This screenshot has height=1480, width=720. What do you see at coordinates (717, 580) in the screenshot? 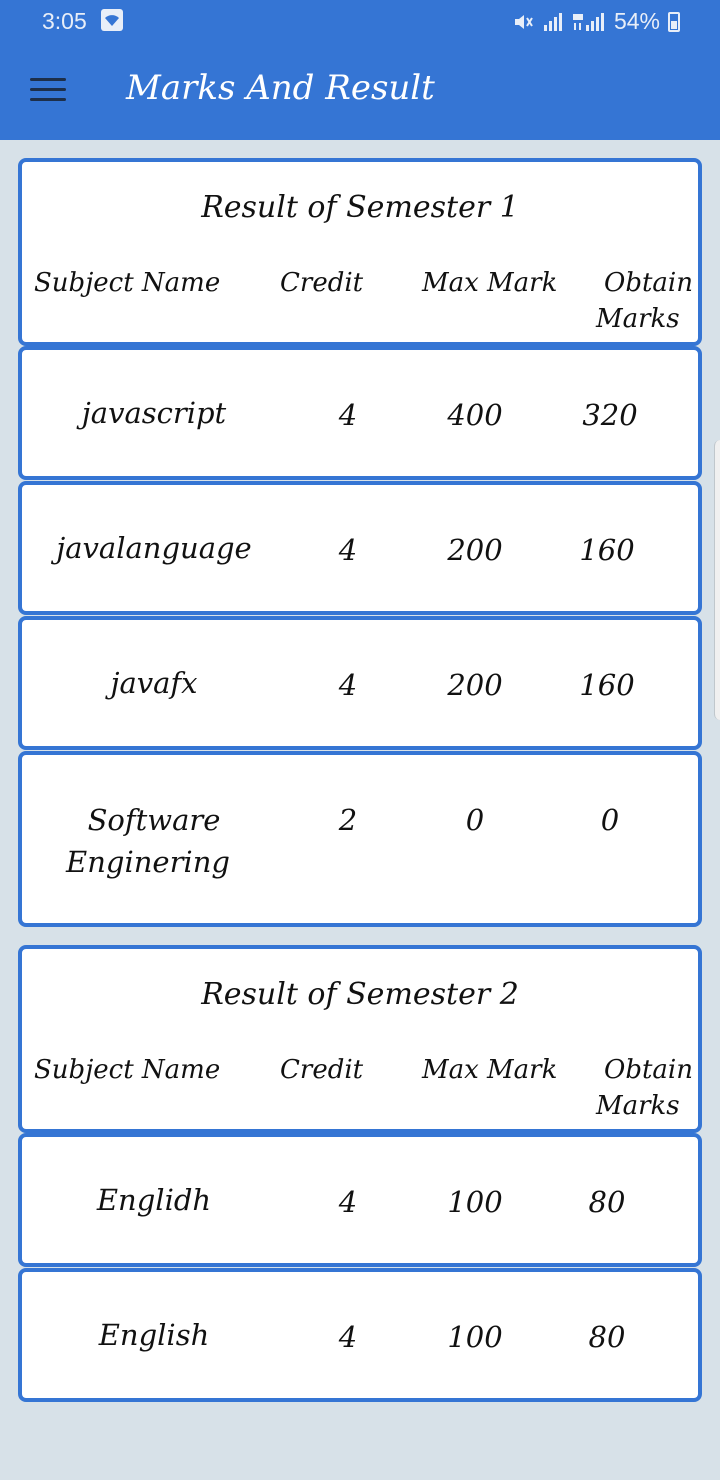
I see `edge-panel-handle` at bounding box center [717, 580].